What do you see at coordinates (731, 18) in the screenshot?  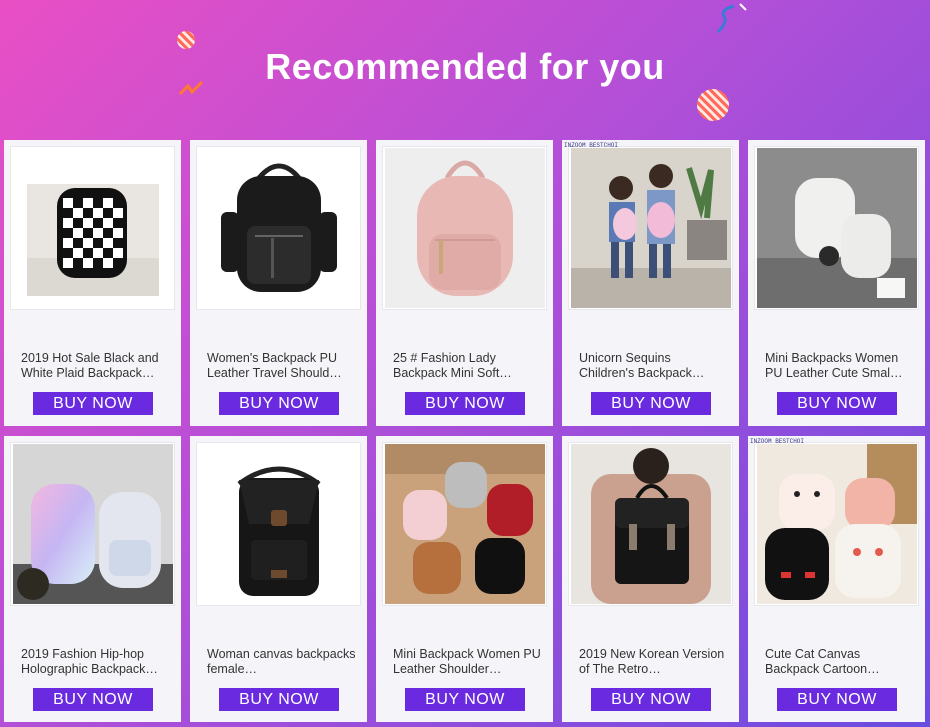 I see `confetti-decoration` at bounding box center [731, 18].